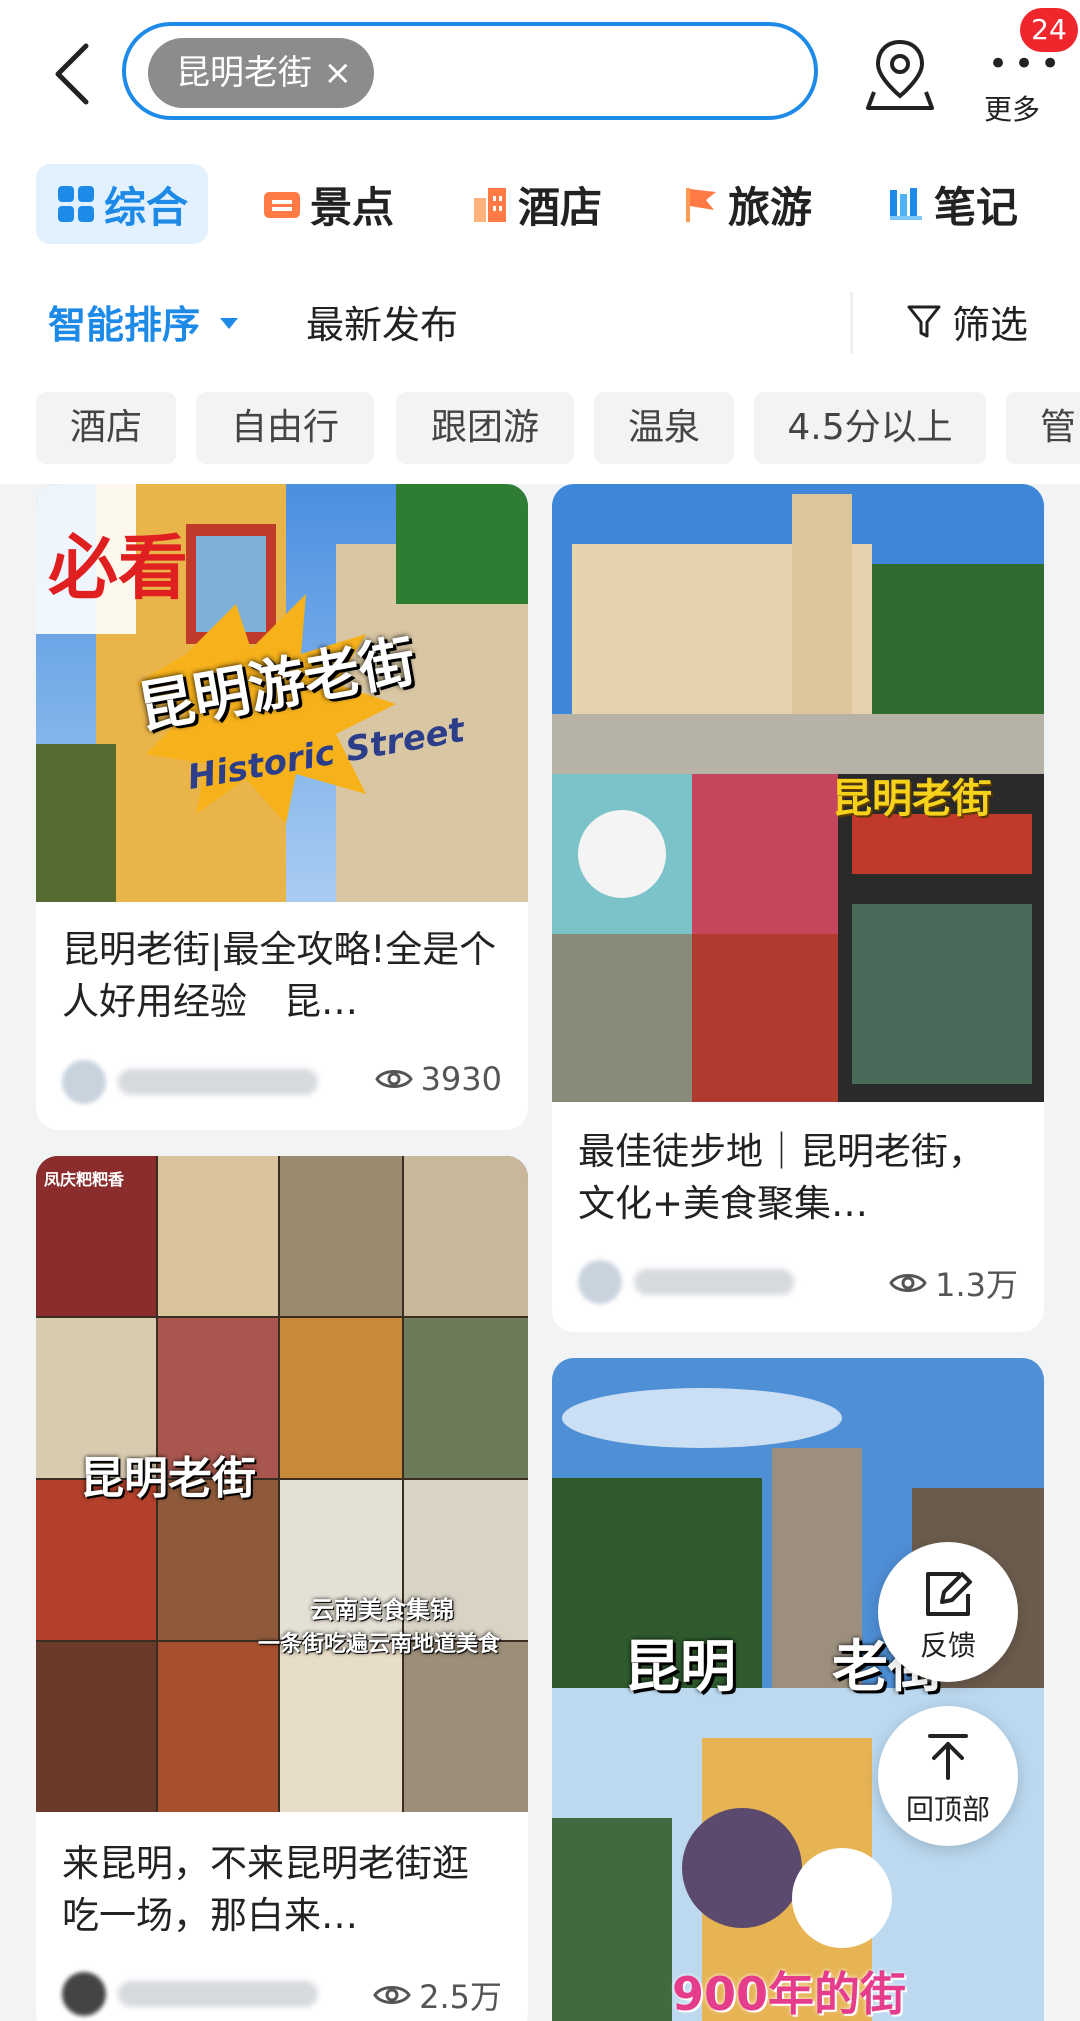  What do you see at coordinates (947, 1809) in the screenshot?
I see `back-to-top-label: 回顶部` at bounding box center [947, 1809].